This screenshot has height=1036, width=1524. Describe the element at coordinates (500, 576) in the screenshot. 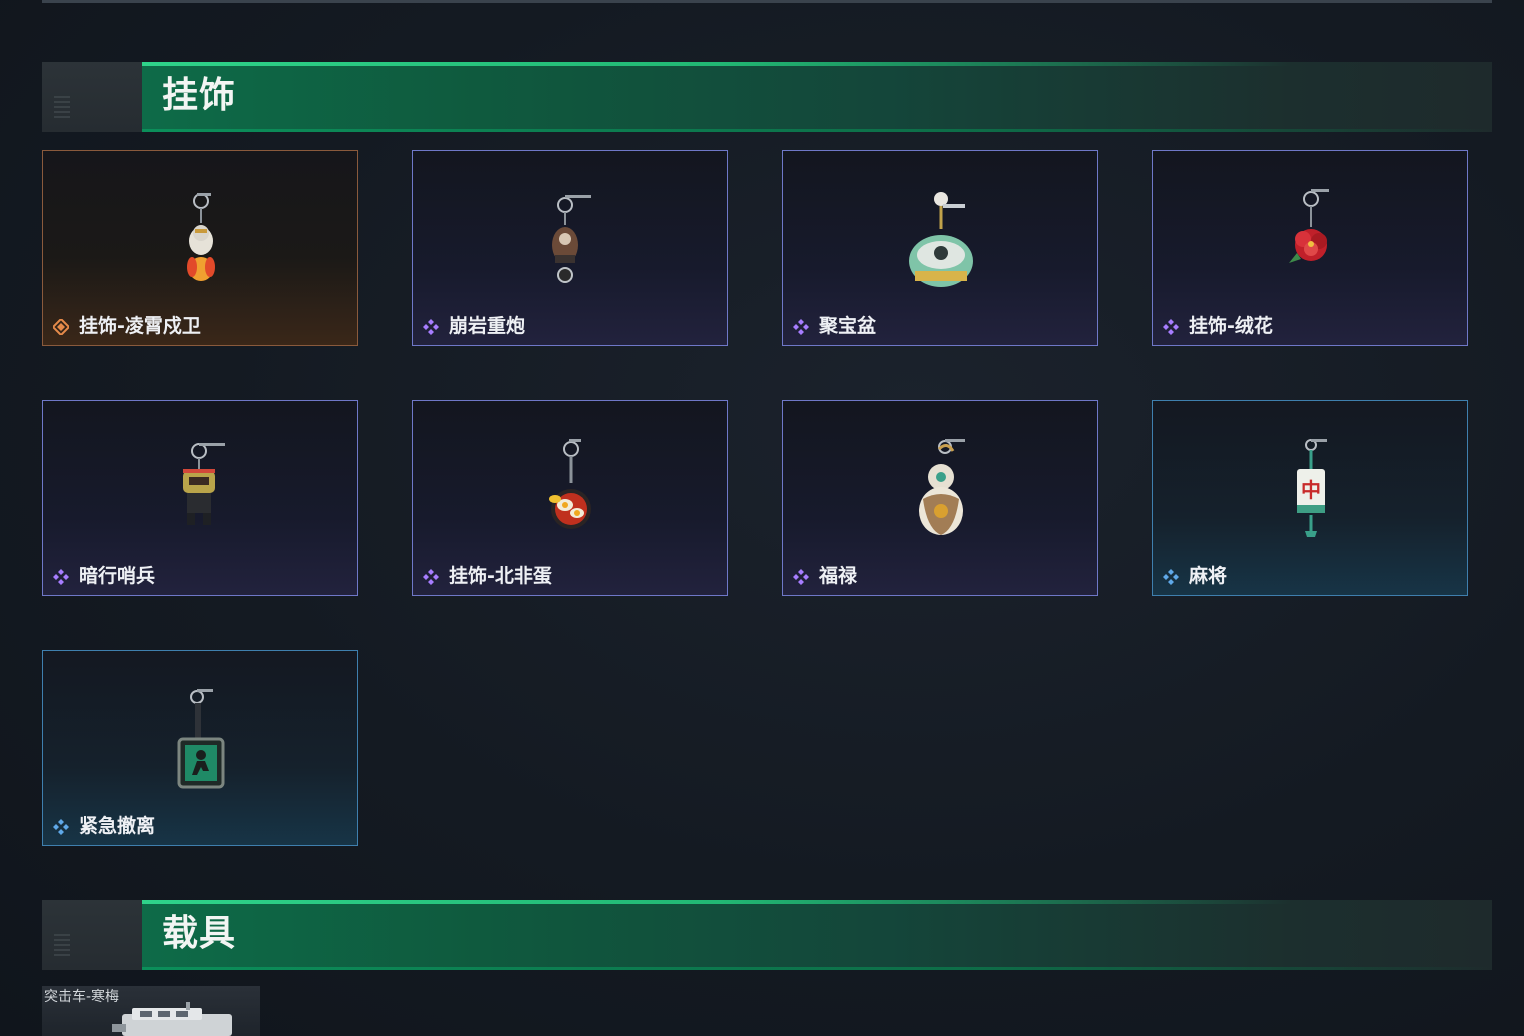

I see `charm-name: 挂饰-北非蛋` at that location.